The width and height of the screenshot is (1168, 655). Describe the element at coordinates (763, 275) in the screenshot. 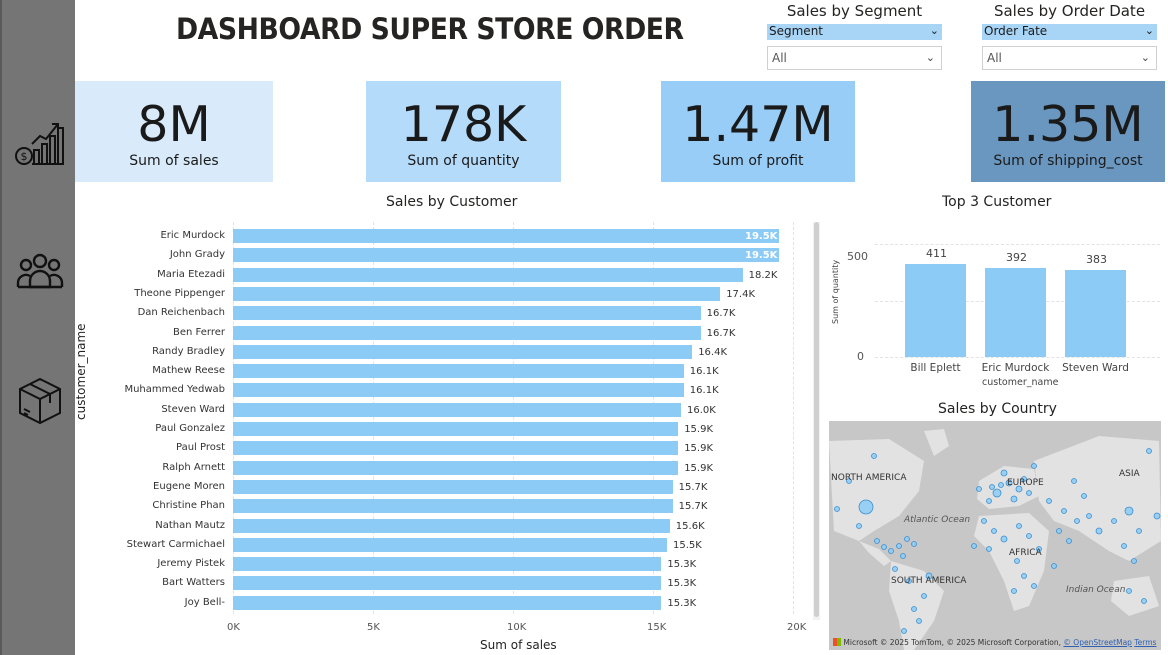

I see `data-label: 18.2K` at that location.